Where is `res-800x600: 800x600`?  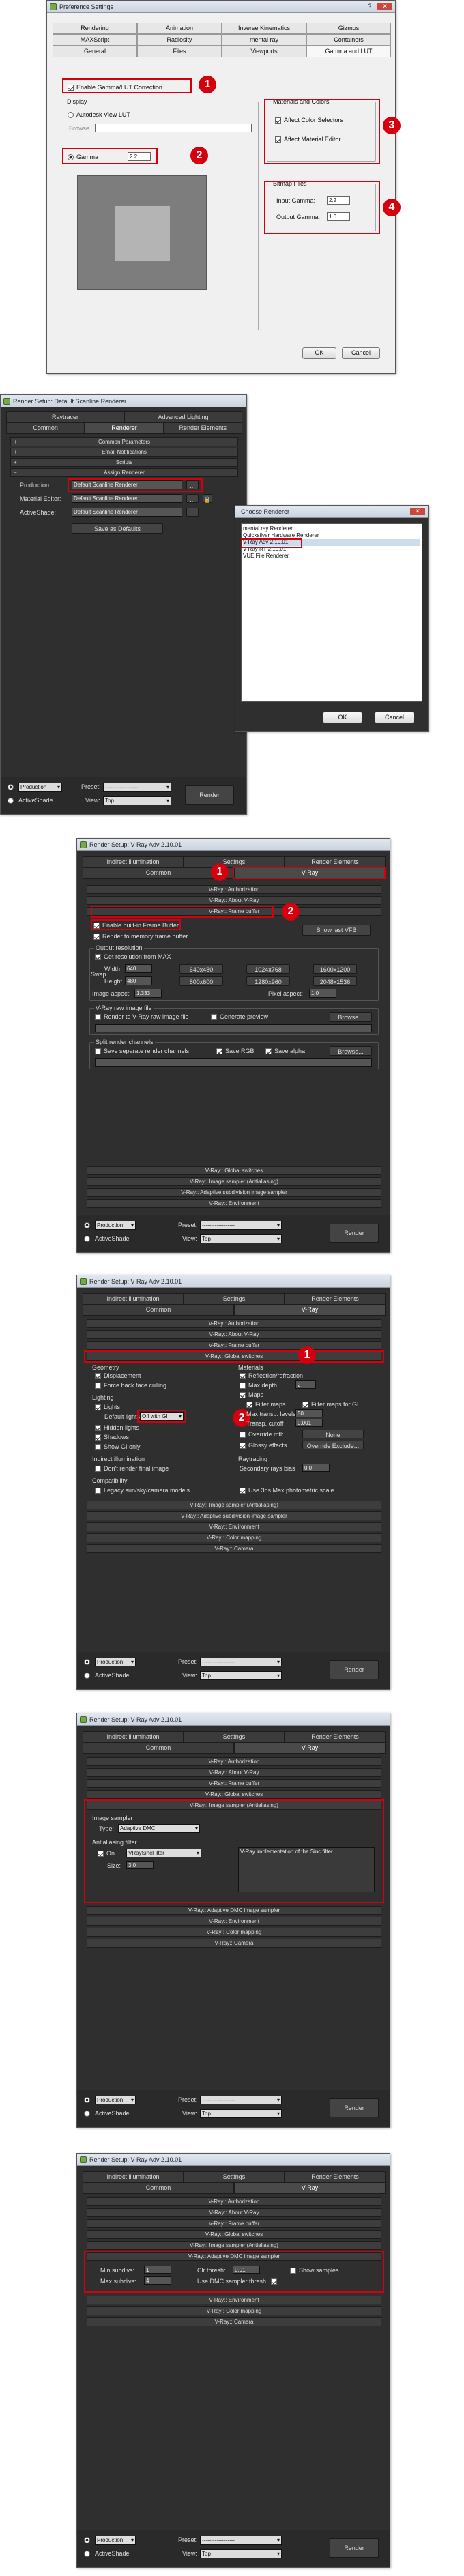
res-800x600: 800x600 is located at coordinates (201, 981).